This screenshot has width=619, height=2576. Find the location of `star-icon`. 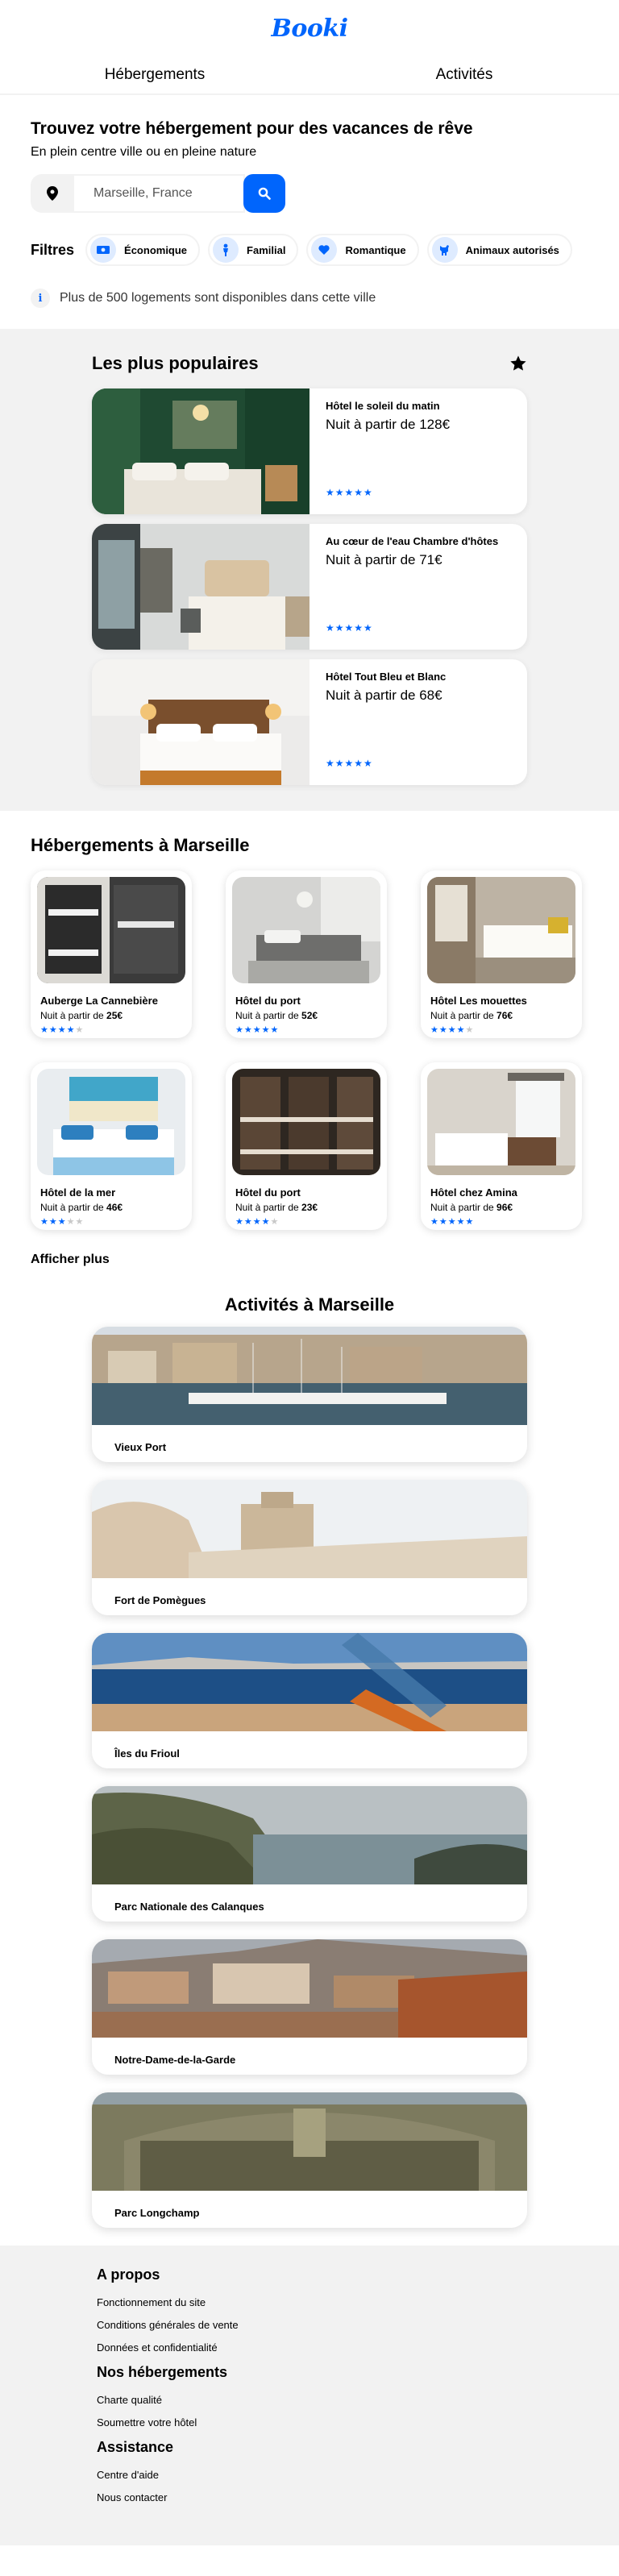

star-icon is located at coordinates (518, 363).